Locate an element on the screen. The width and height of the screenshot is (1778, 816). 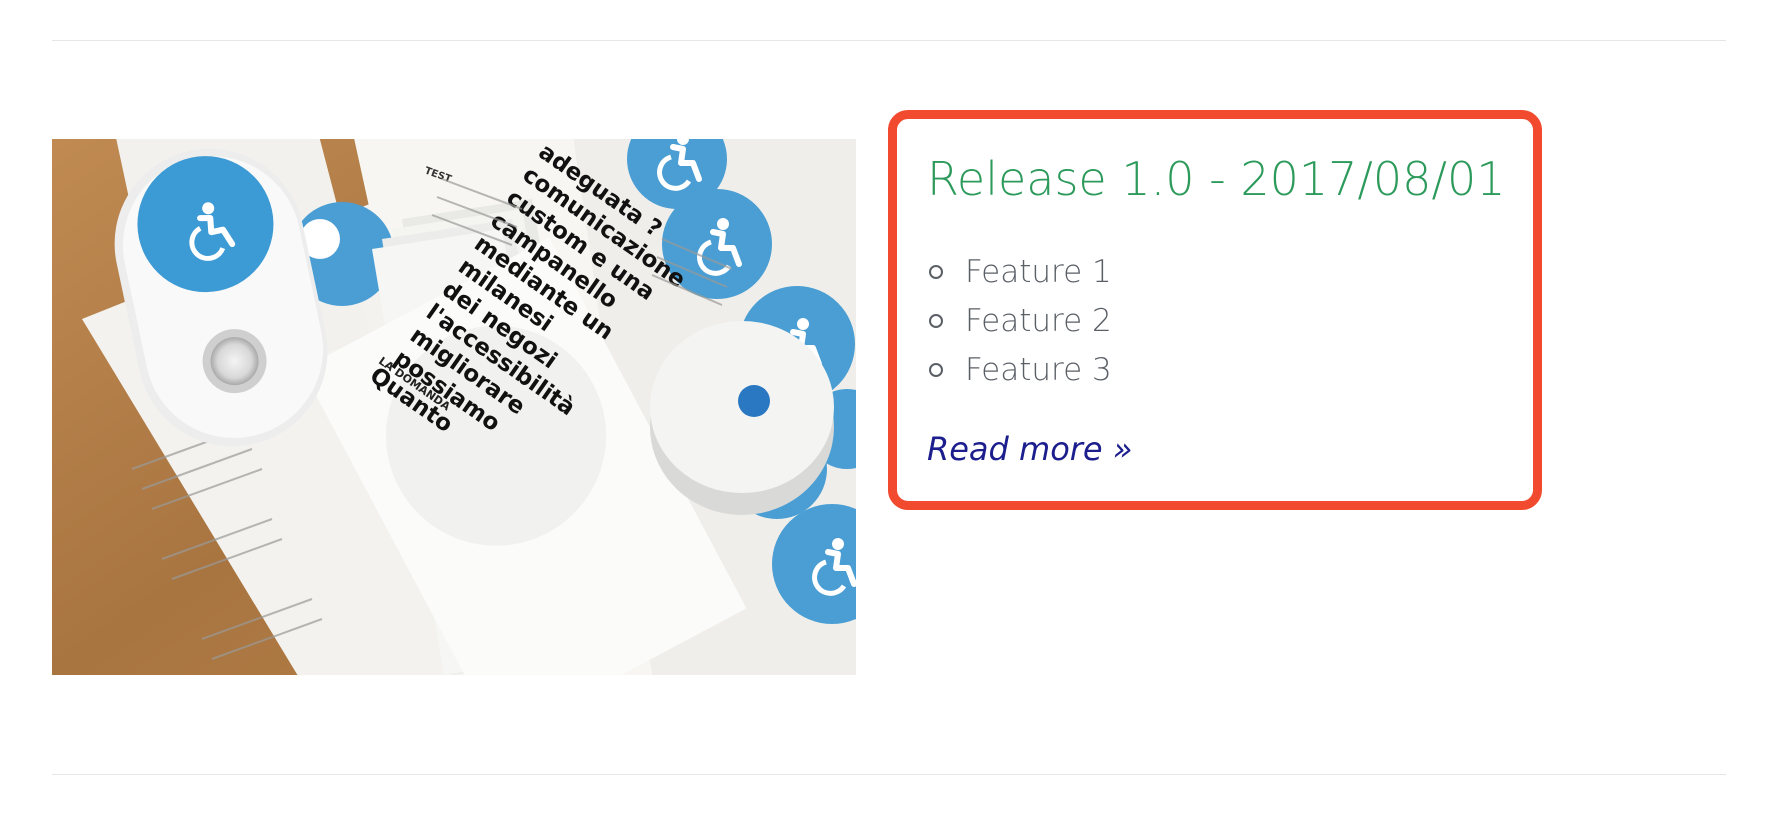
feature-label: Feature 3 is located at coordinates (1038, 369).